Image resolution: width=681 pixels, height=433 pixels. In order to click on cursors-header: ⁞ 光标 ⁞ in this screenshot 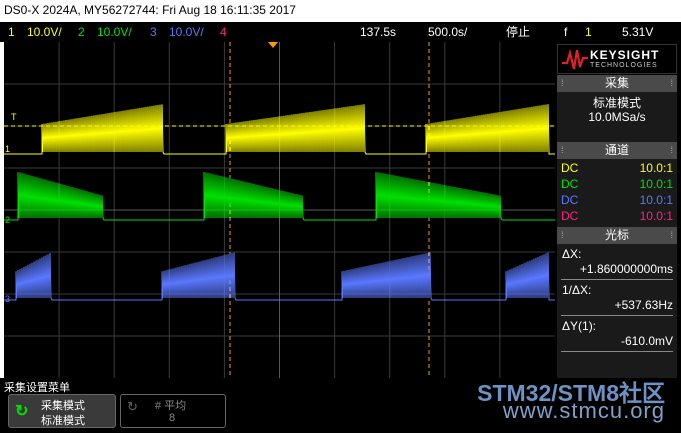, I will do `click(617, 235)`.